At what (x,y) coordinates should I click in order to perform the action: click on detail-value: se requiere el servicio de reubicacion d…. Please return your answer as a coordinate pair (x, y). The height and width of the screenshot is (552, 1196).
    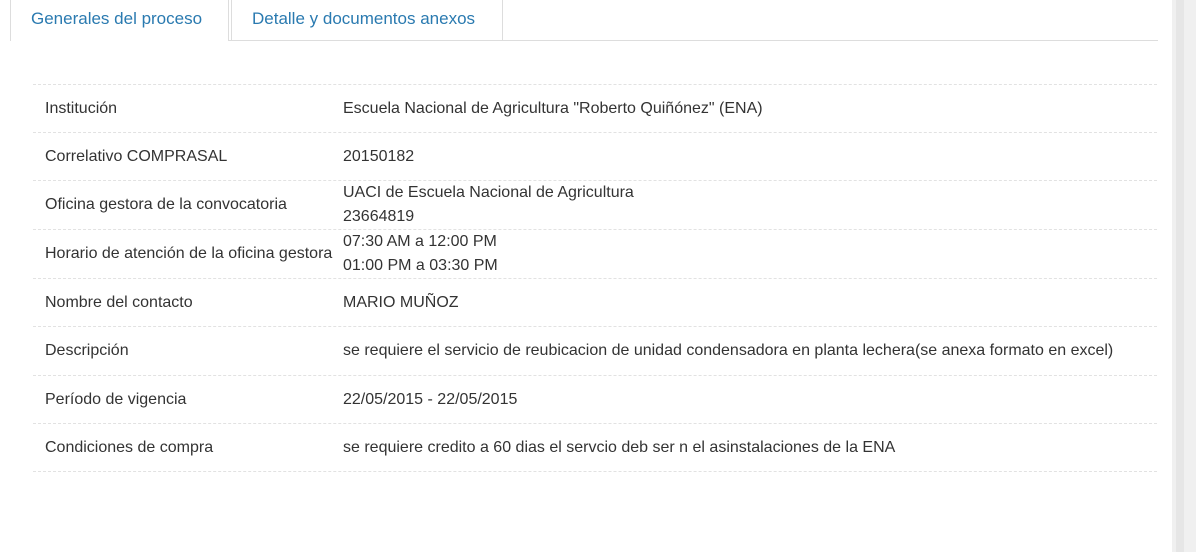
    Looking at the image, I should click on (750, 351).